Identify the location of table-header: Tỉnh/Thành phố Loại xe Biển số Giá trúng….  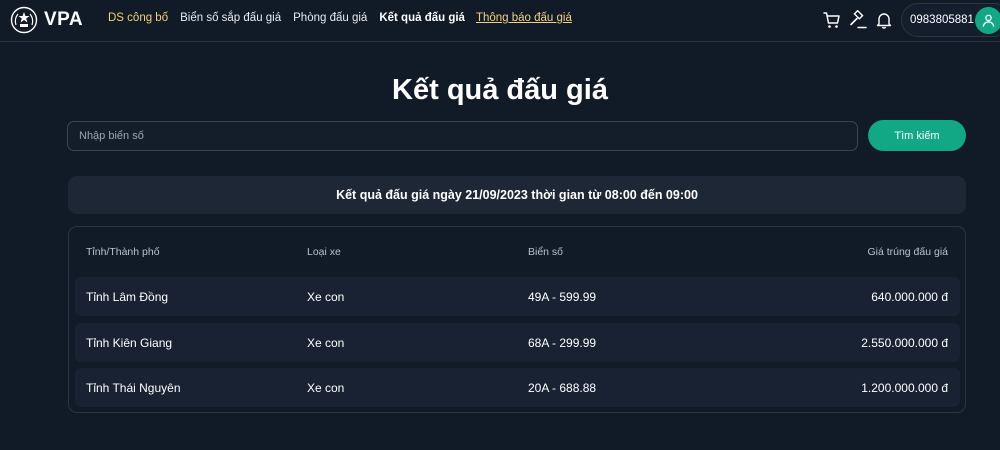
(517, 252).